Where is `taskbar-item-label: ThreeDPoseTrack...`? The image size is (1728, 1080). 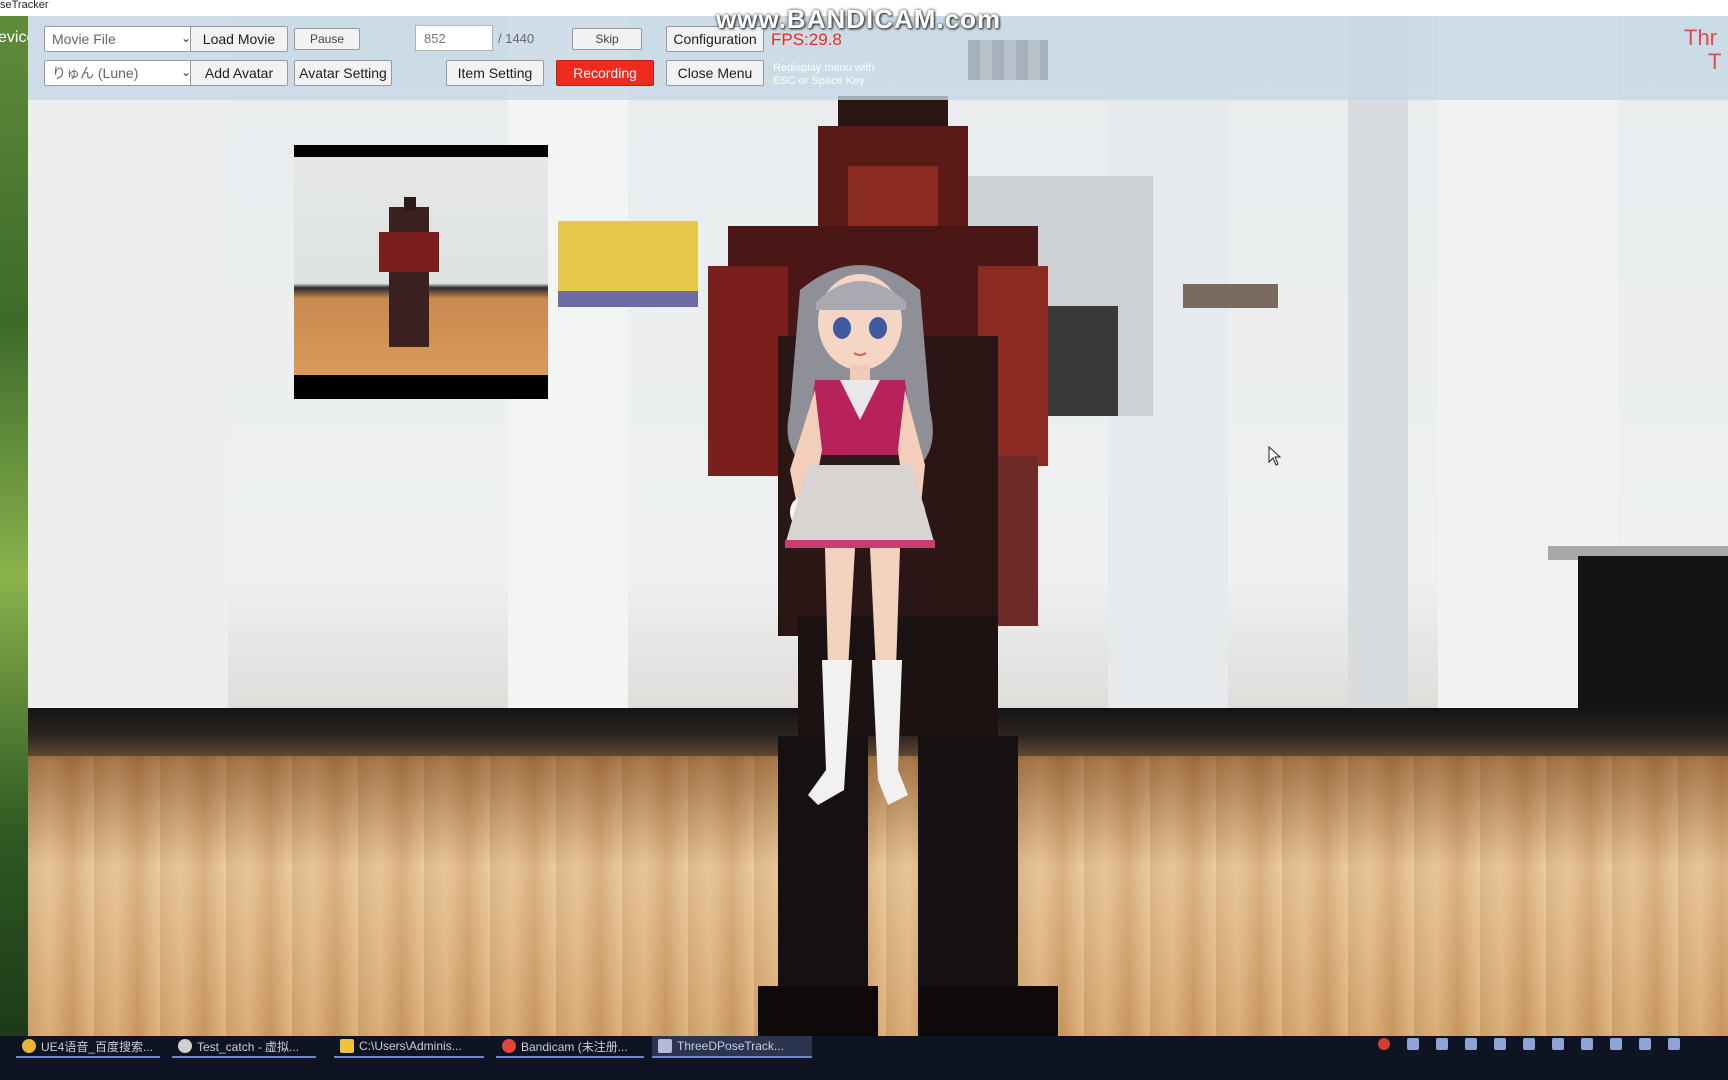
taskbar-item-label: ThreeDPoseTrack... is located at coordinates (730, 1046).